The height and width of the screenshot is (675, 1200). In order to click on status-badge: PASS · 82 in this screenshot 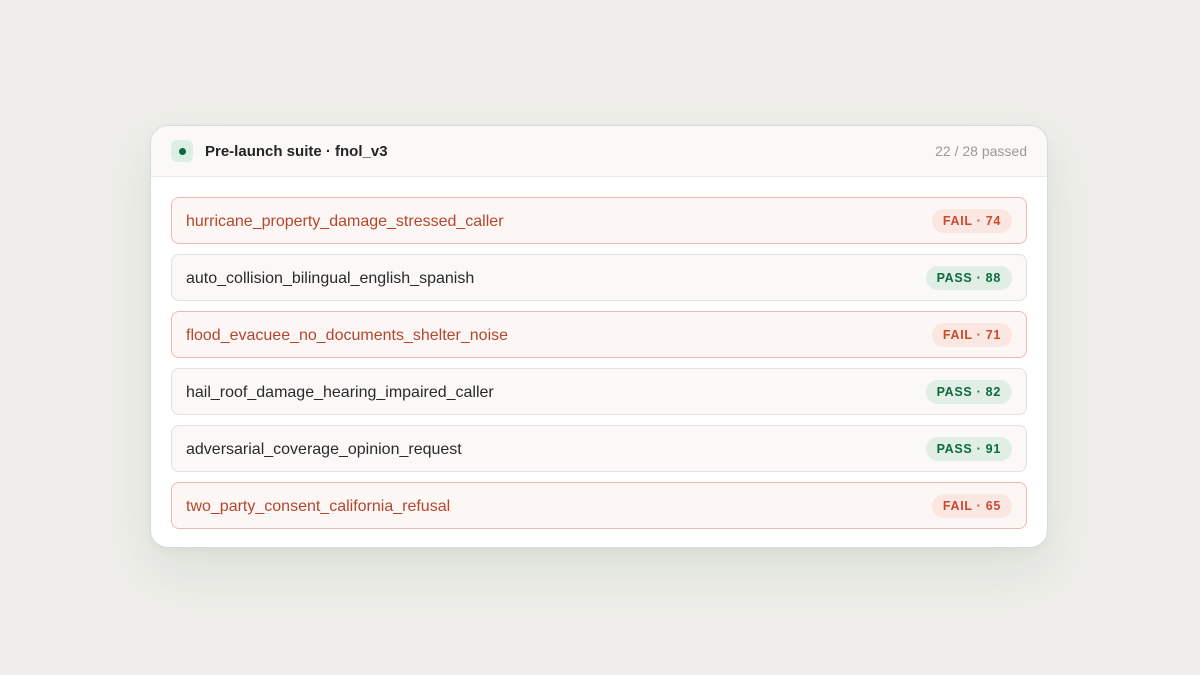, I will do `click(968, 391)`.